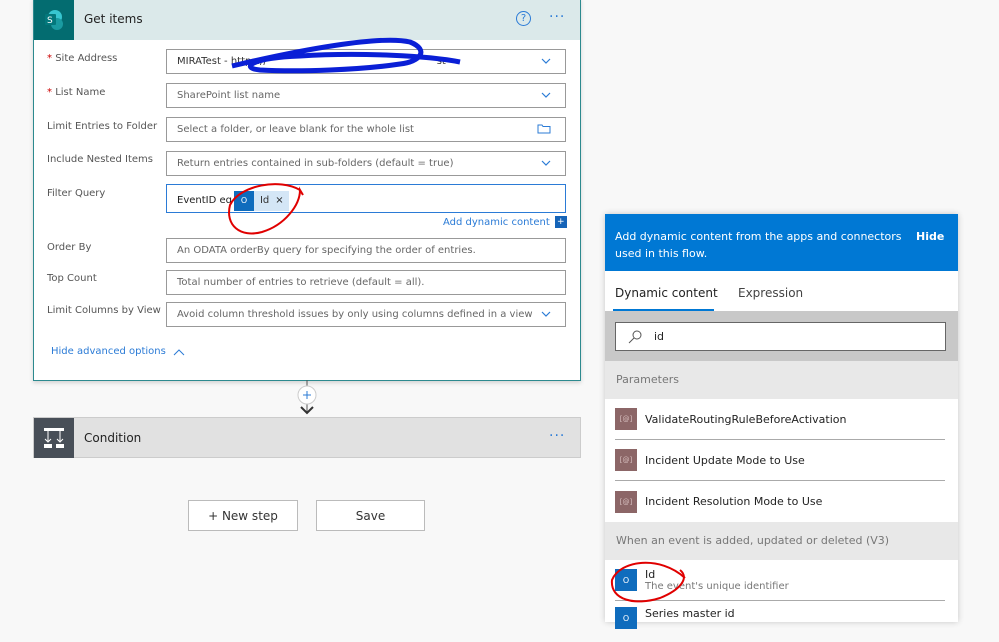  What do you see at coordinates (307, 398) in the screenshot?
I see `insert-step-connector` at bounding box center [307, 398].